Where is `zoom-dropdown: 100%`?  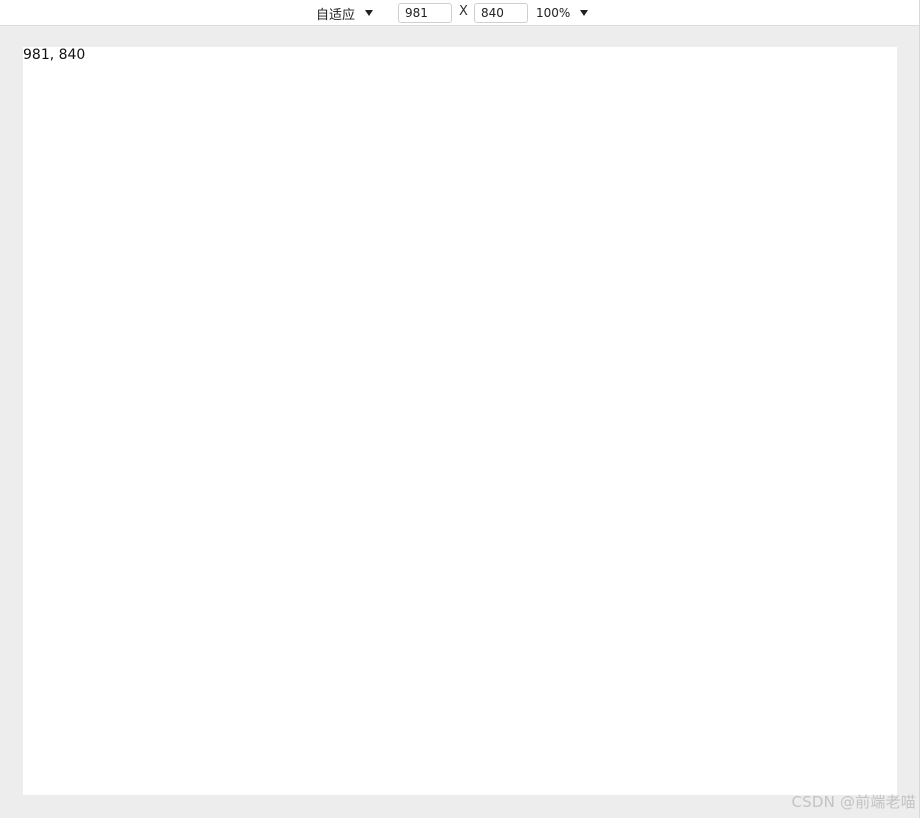
zoom-dropdown: 100% is located at coordinates (562, 13).